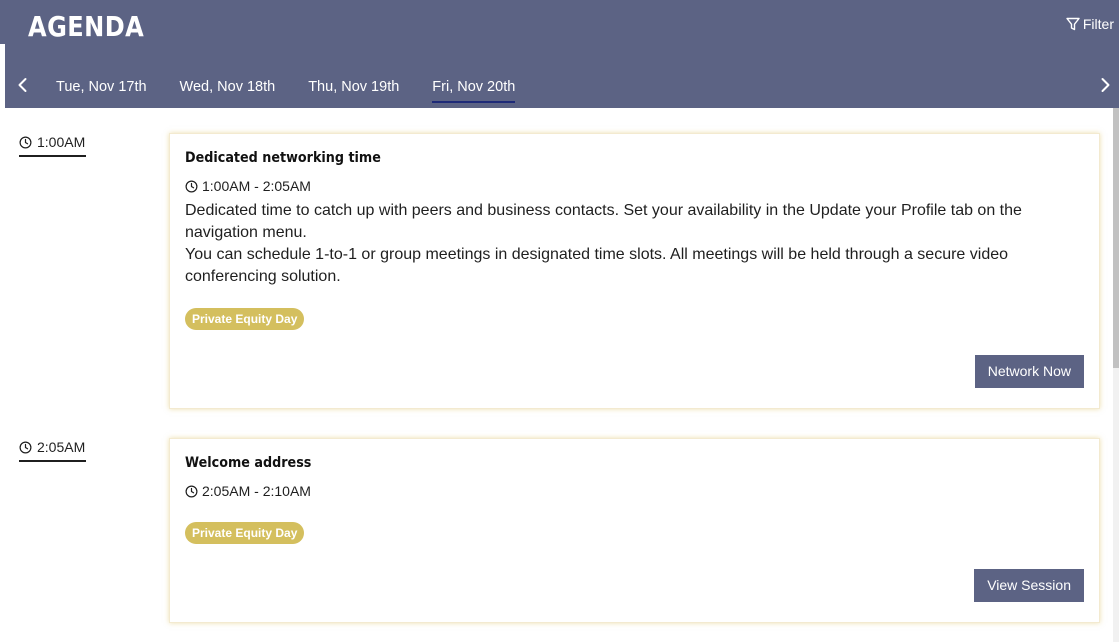  I want to click on session-title: Welcome address, so click(248, 463).